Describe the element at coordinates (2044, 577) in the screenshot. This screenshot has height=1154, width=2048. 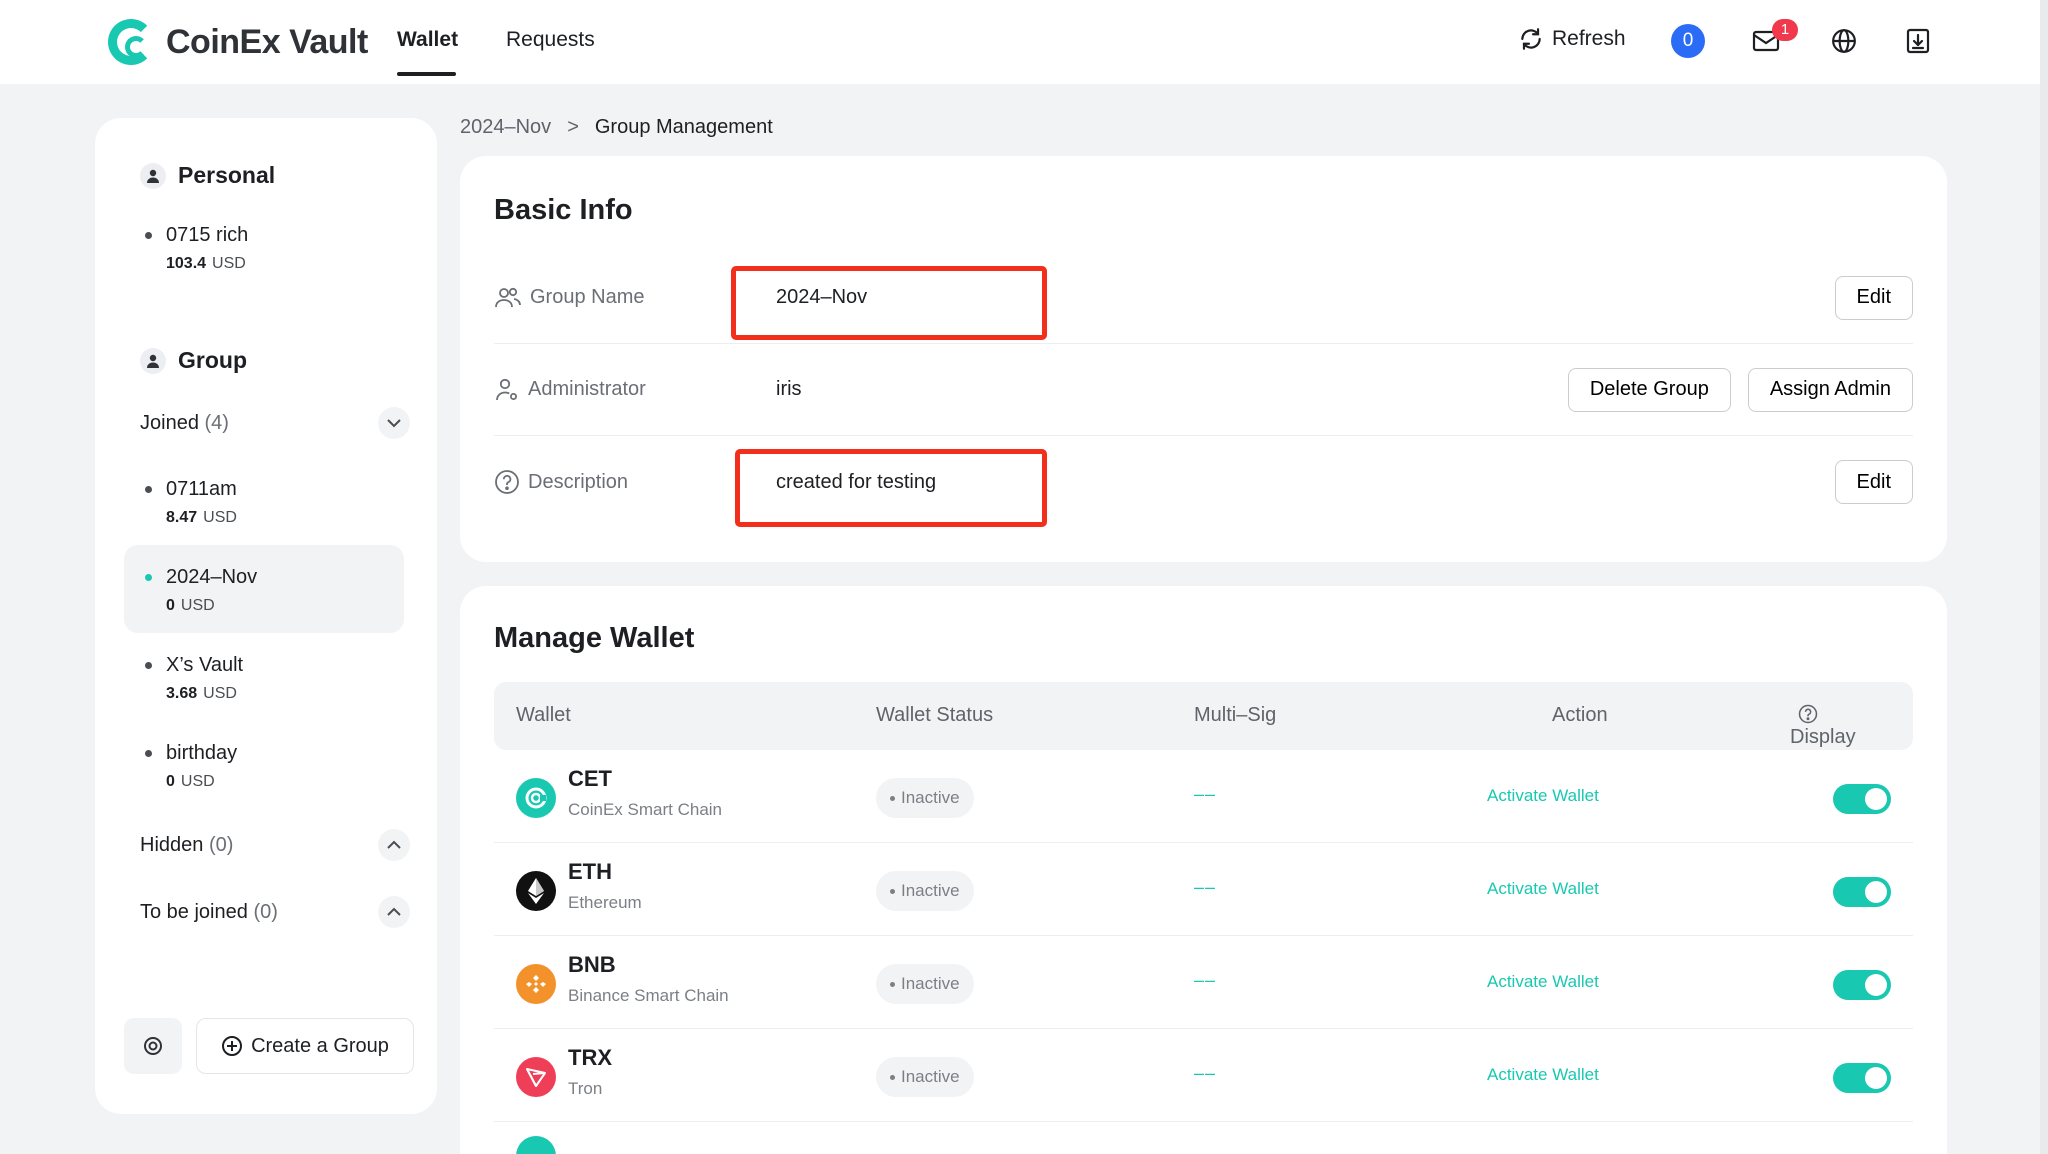
I see `page-scrollbar` at that location.